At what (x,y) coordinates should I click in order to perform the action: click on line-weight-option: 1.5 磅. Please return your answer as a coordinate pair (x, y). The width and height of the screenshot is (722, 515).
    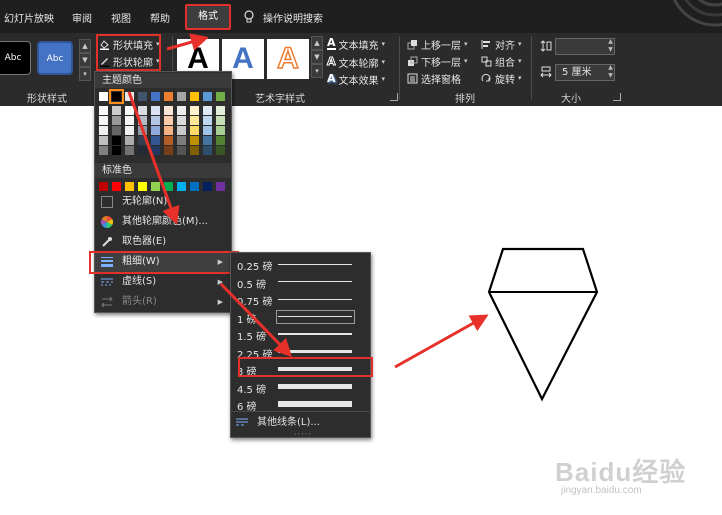
    Looking at the image, I should click on (300, 334).